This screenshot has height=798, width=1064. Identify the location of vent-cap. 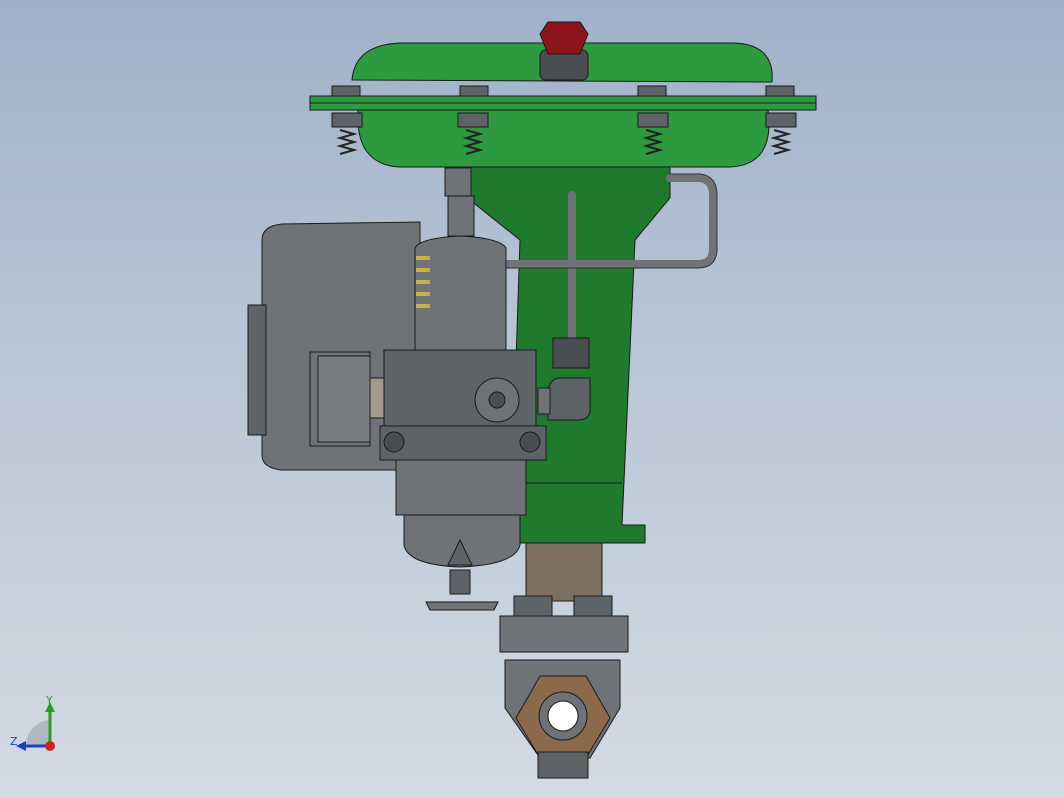
(564, 51).